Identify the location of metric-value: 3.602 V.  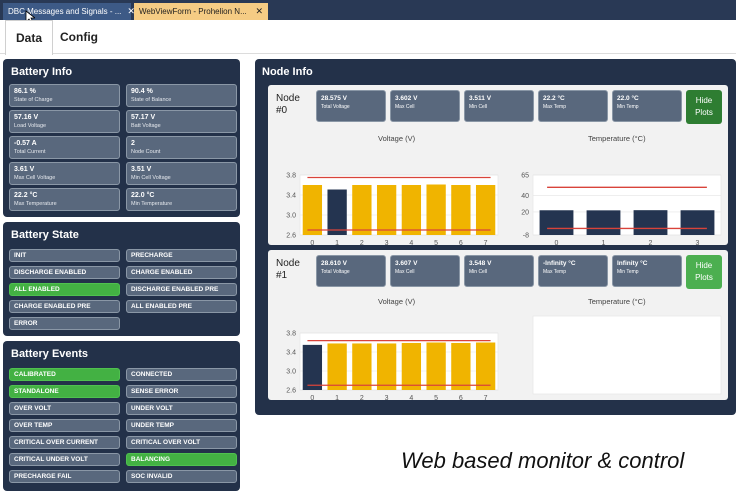
(406, 98).